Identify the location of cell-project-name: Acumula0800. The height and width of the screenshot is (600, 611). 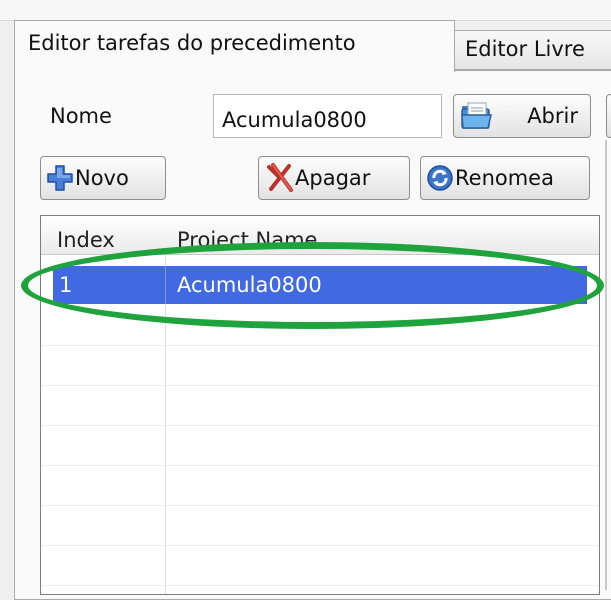
(249, 285).